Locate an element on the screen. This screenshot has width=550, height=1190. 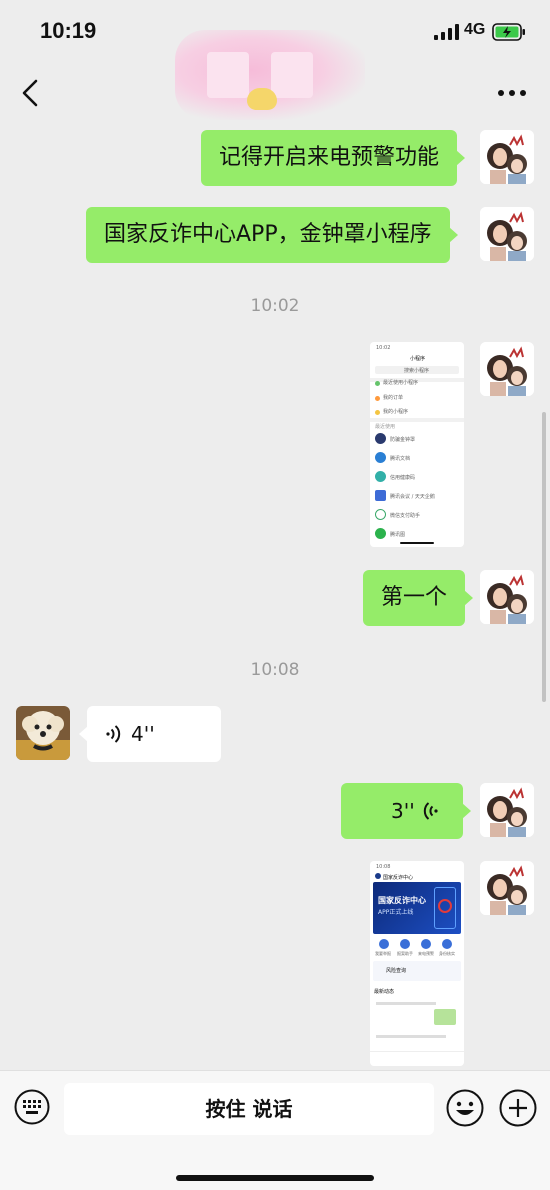
more-options-icon is located at coordinates (513, 94).